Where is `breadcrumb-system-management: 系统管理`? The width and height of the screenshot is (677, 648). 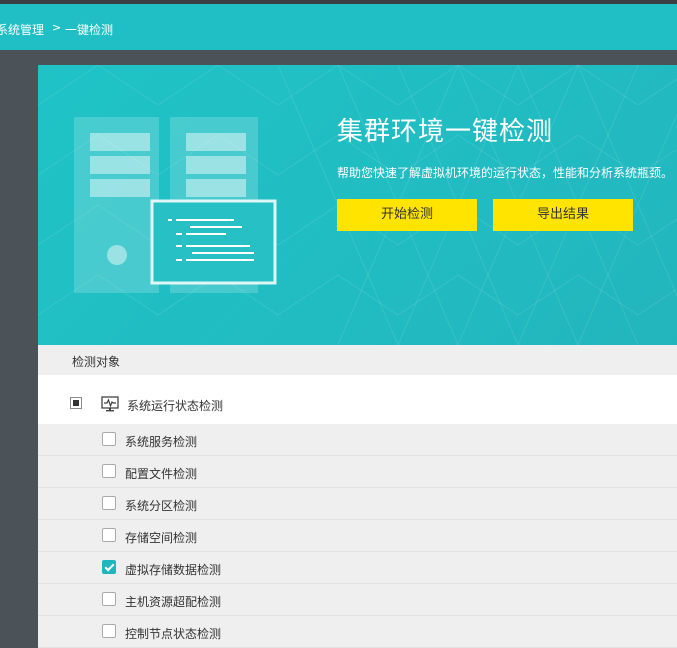
breadcrumb-system-management: 系统管理 is located at coordinates (22, 29).